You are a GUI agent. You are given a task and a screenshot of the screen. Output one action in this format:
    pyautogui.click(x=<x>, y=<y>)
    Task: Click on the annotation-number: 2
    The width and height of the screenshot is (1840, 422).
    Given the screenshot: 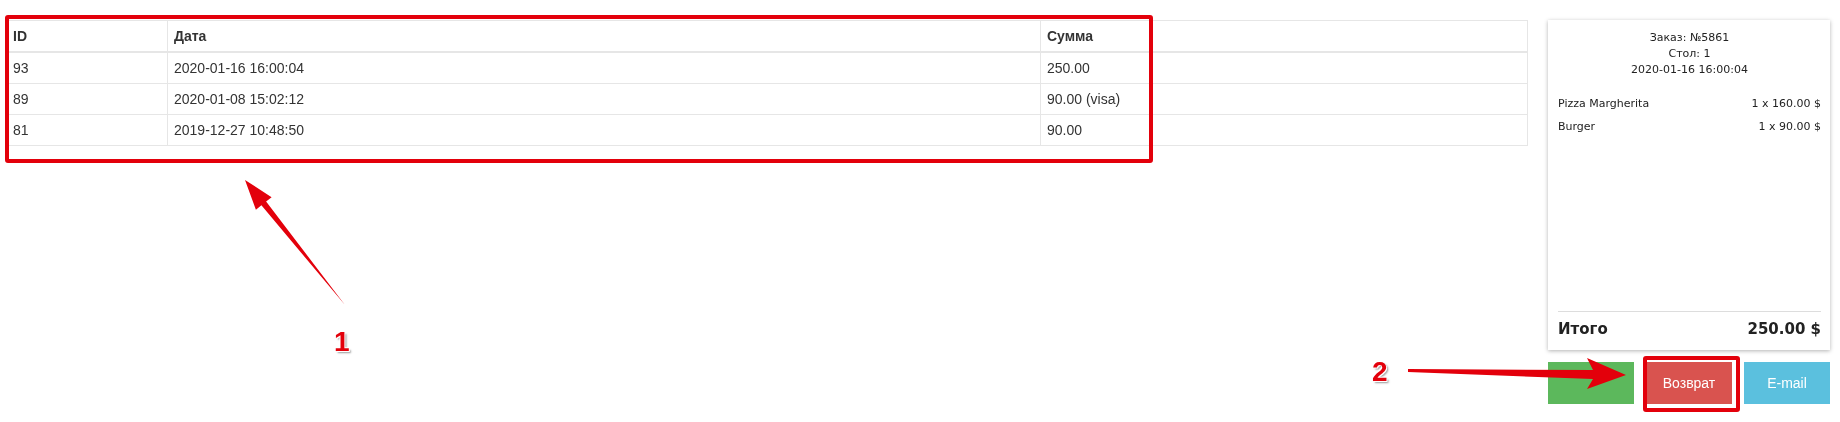 What is the action you would take?
    pyautogui.click(x=1380, y=372)
    